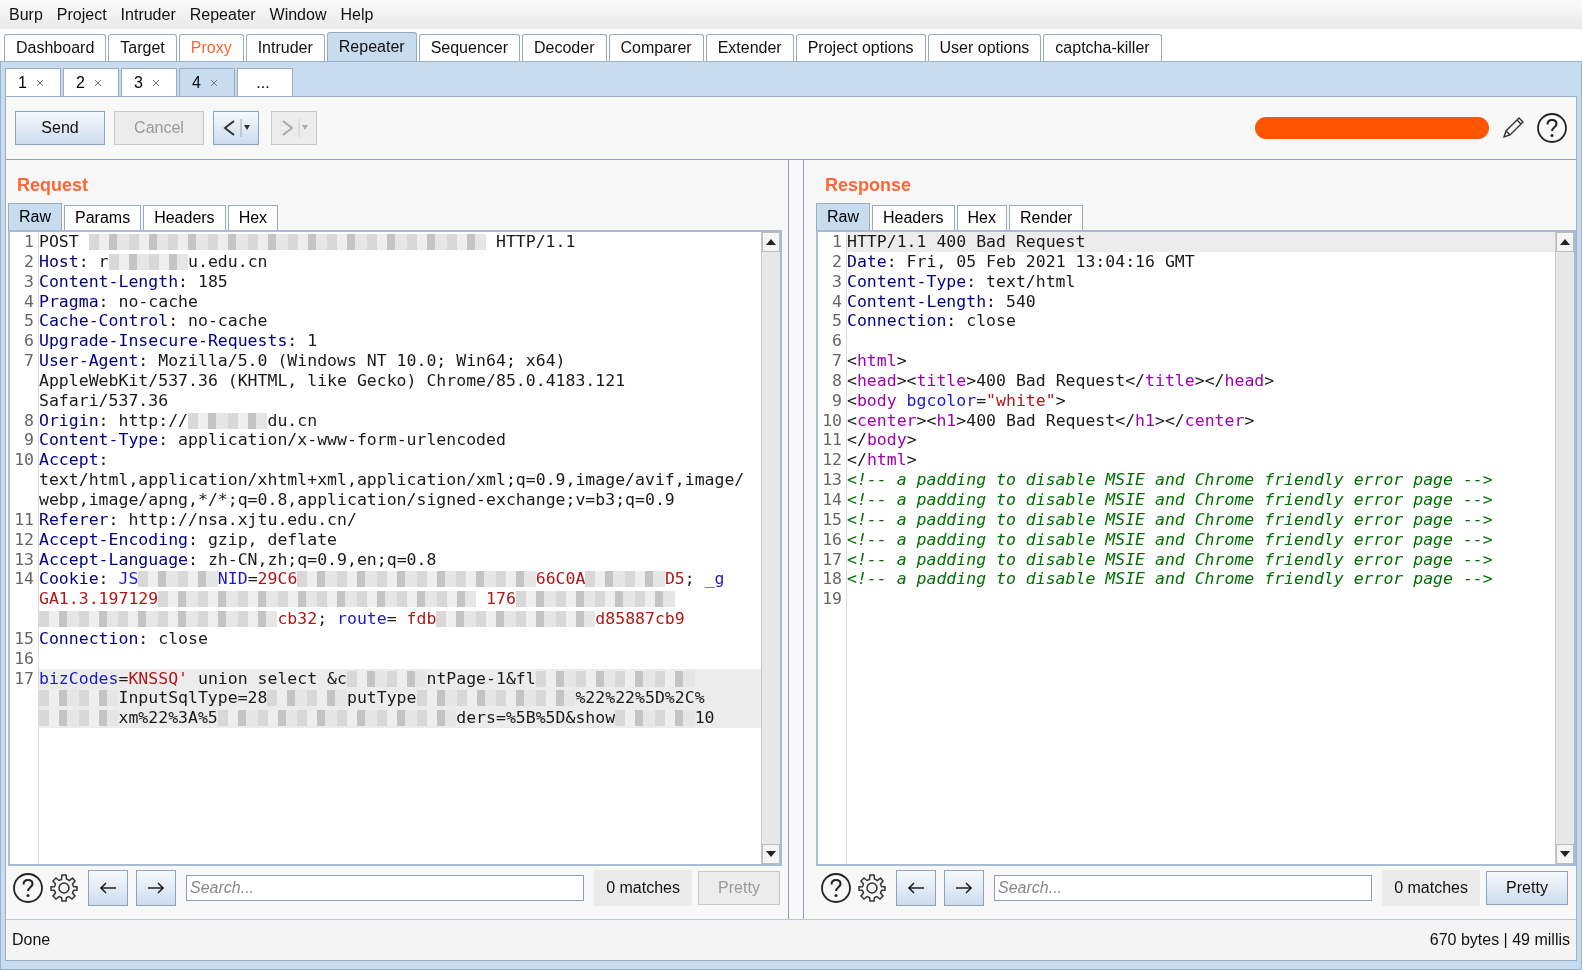 The image size is (1582, 970). Describe the element at coordinates (285, 47) in the screenshot. I see `main-tab: Intruder` at that location.